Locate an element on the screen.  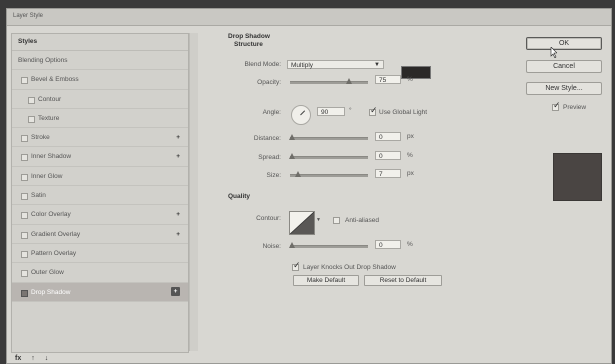
contour-label: Contour: is located at coordinates (268, 218).